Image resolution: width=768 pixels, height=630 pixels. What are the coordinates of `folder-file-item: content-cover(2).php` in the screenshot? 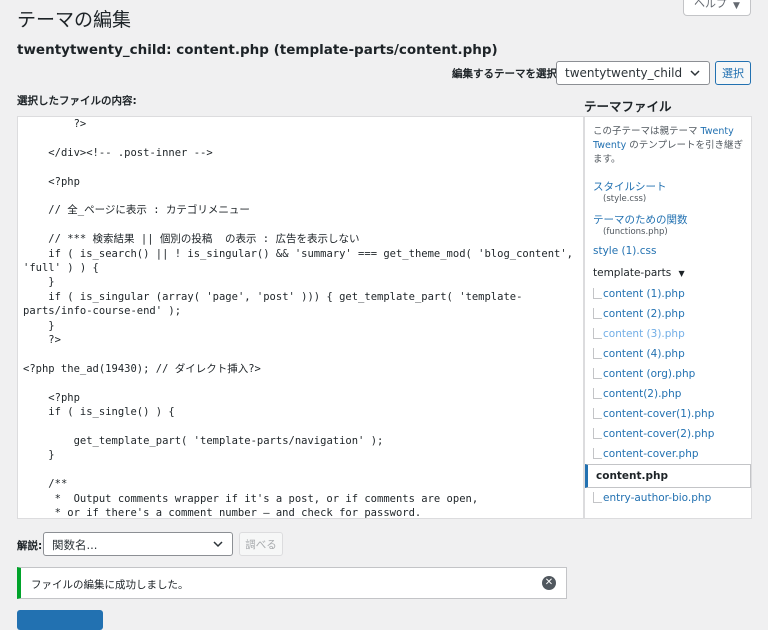 It's located at (672, 434).